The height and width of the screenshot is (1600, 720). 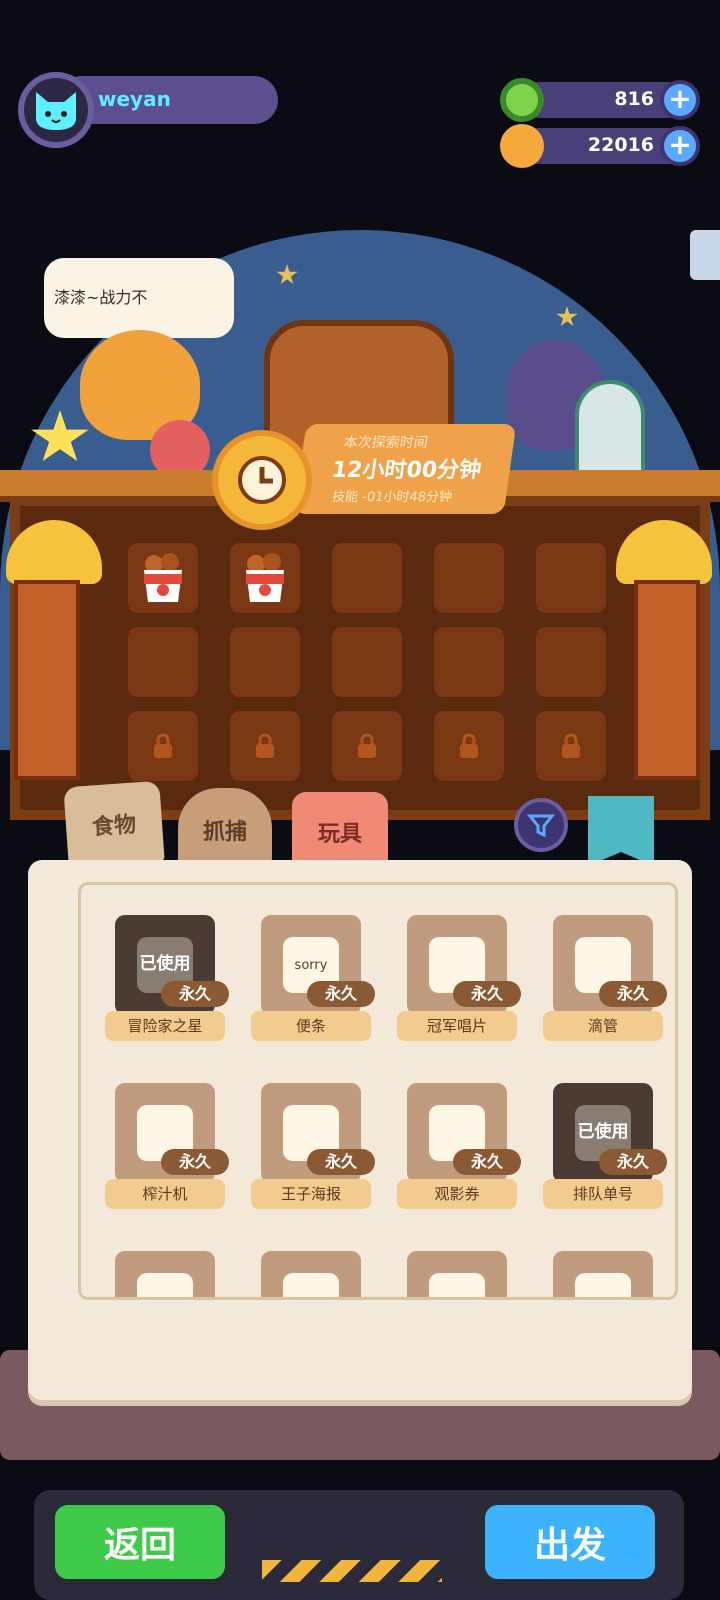 I want to click on clock-icon, so click(x=262, y=480).